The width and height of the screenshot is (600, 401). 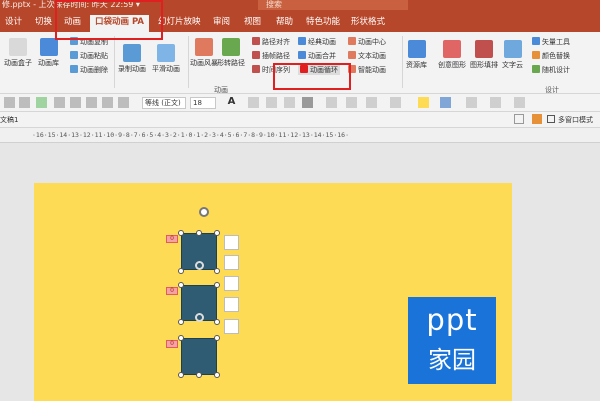 What do you see at coordinates (271, 42) in the screenshot?
I see `path-align-button: 路径对齐` at bounding box center [271, 42].